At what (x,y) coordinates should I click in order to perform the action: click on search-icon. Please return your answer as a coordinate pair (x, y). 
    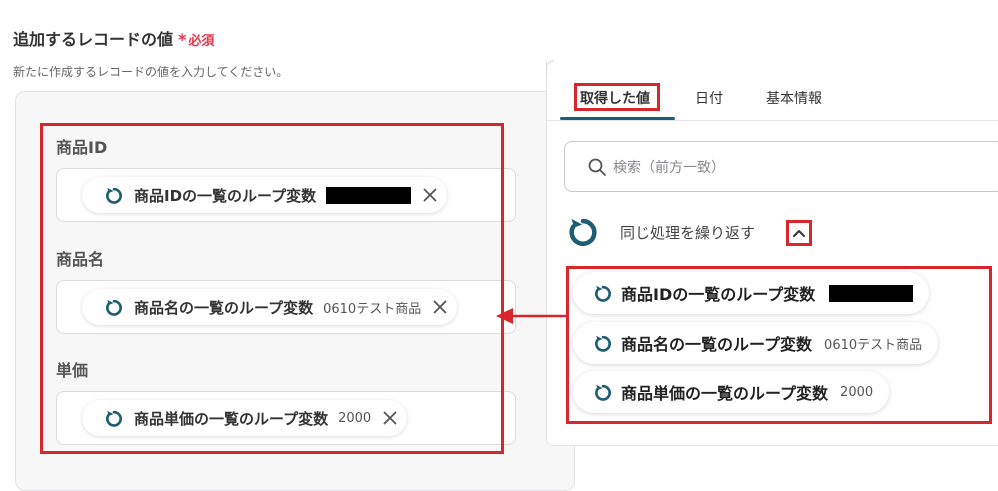
    Looking at the image, I should click on (597, 167).